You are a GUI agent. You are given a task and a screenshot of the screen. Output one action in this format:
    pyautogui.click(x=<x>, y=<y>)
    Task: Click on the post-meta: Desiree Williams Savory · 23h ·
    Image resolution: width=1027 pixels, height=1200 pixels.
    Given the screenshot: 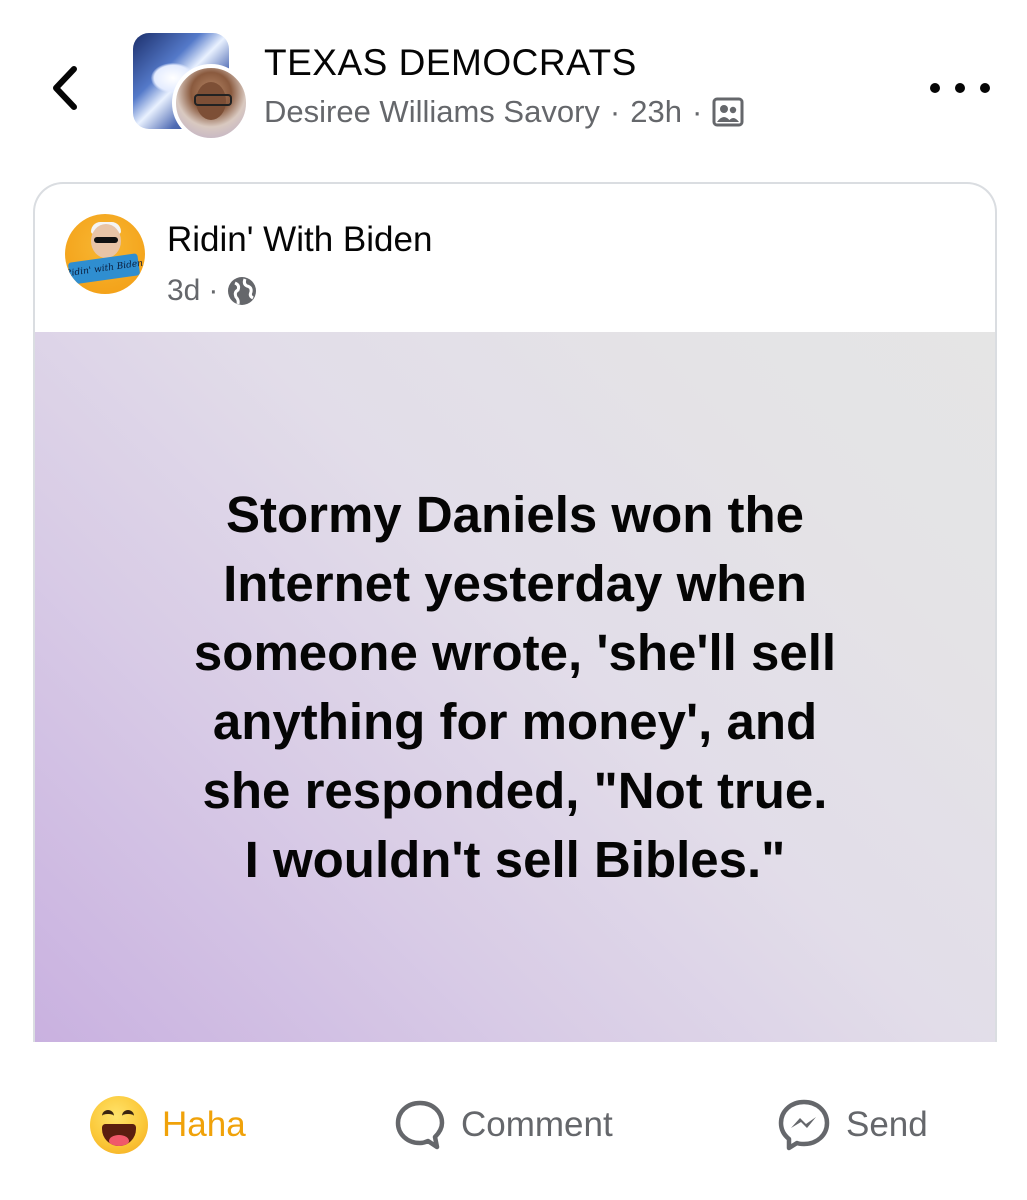 What is the action you would take?
    pyautogui.click(x=504, y=112)
    